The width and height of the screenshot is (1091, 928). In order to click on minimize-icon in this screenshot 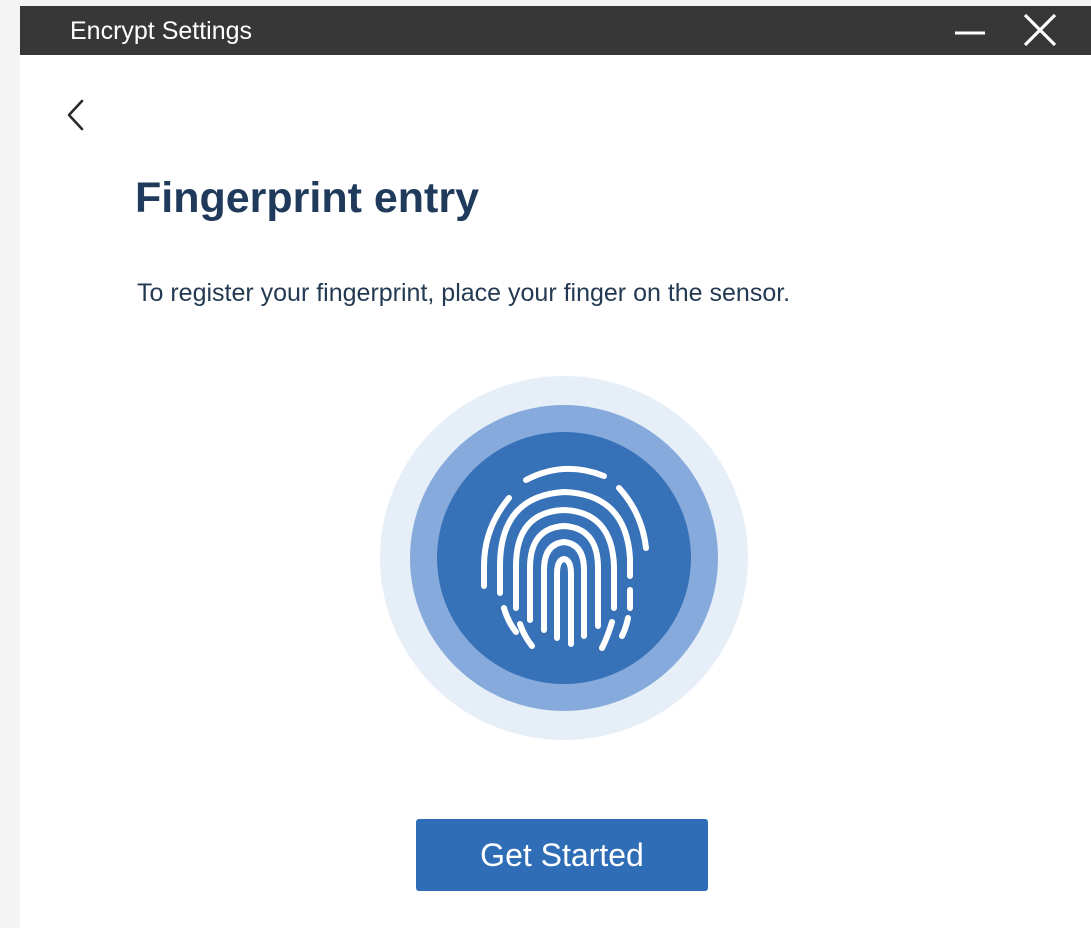, I will do `click(970, 33)`.